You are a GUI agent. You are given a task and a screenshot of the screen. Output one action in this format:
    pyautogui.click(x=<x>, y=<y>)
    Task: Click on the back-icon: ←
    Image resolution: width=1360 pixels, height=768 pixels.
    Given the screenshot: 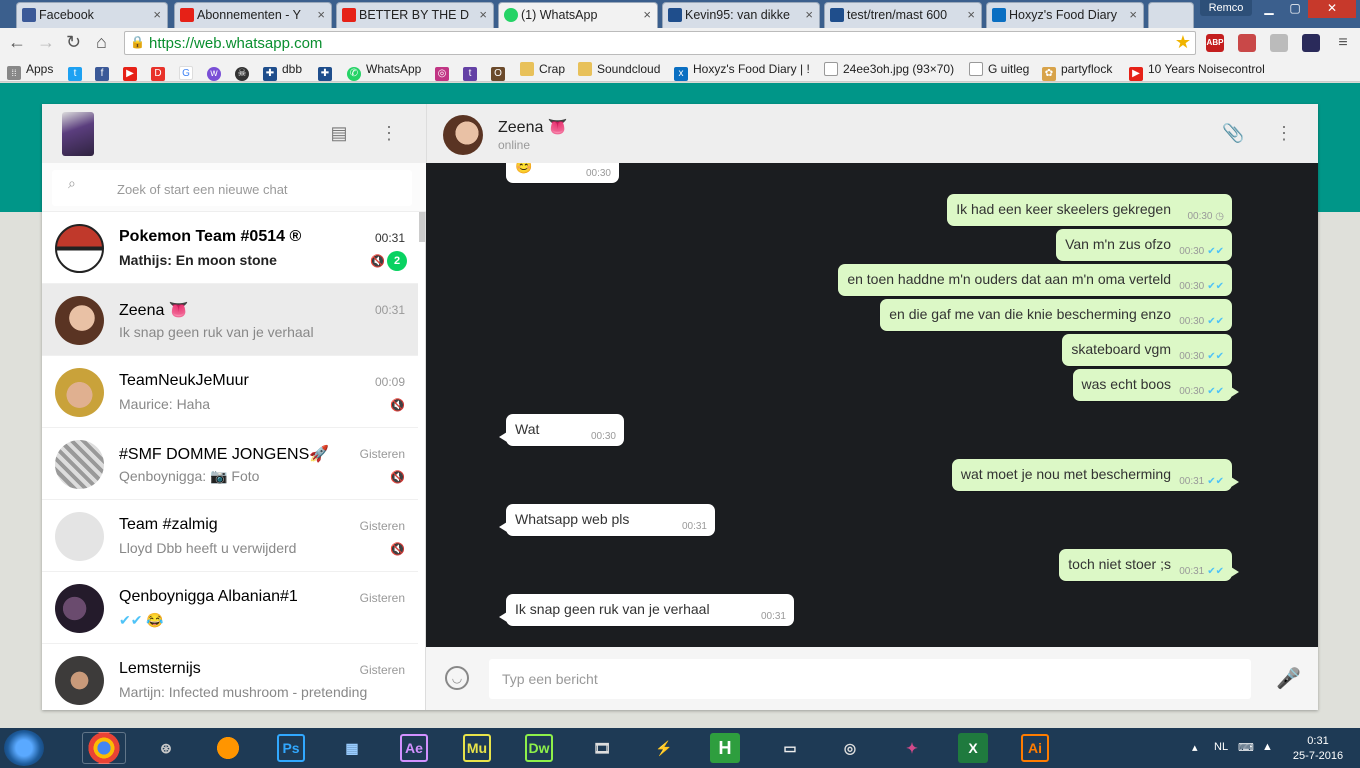 What is the action you would take?
    pyautogui.click(x=17, y=42)
    